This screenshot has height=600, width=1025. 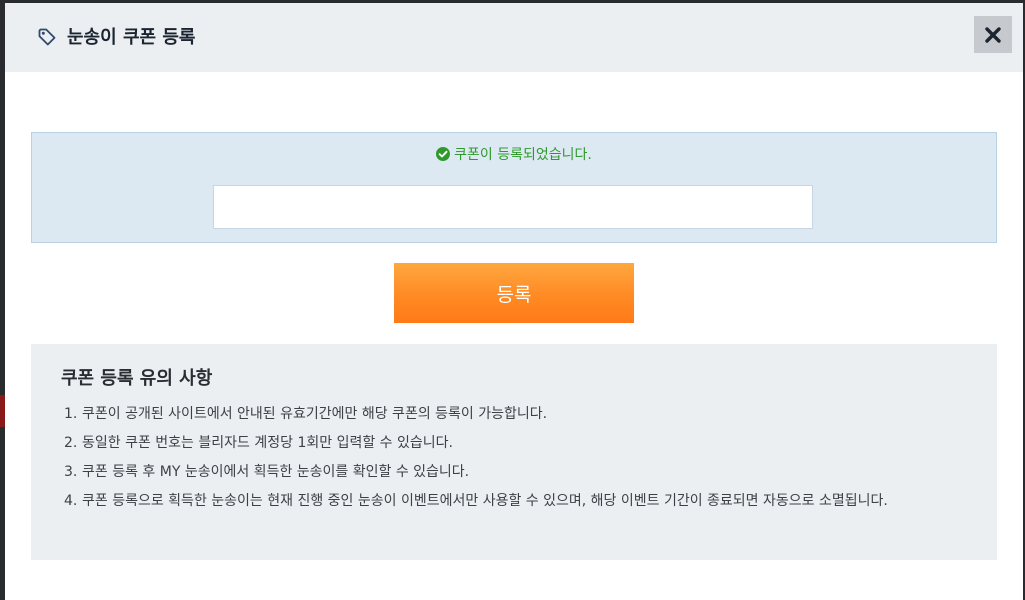 I want to click on notice-item: 2. 동일한 쿠폰 번호는 블리자드 계정당 1회만 입력할 수 있습니다., so click(x=504, y=443).